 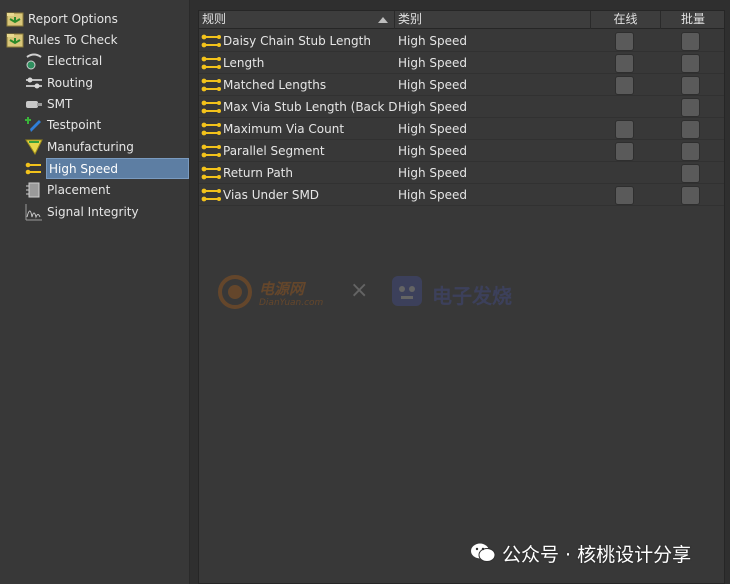 What do you see at coordinates (244, 63) in the screenshot?
I see `rule-name: Length` at bounding box center [244, 63].